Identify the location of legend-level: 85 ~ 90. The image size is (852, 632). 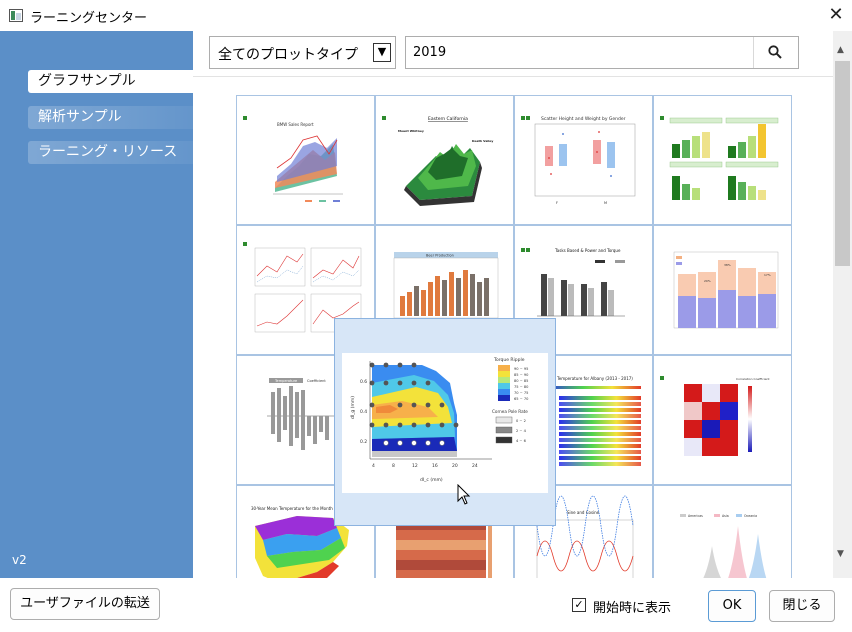
(521, 375).